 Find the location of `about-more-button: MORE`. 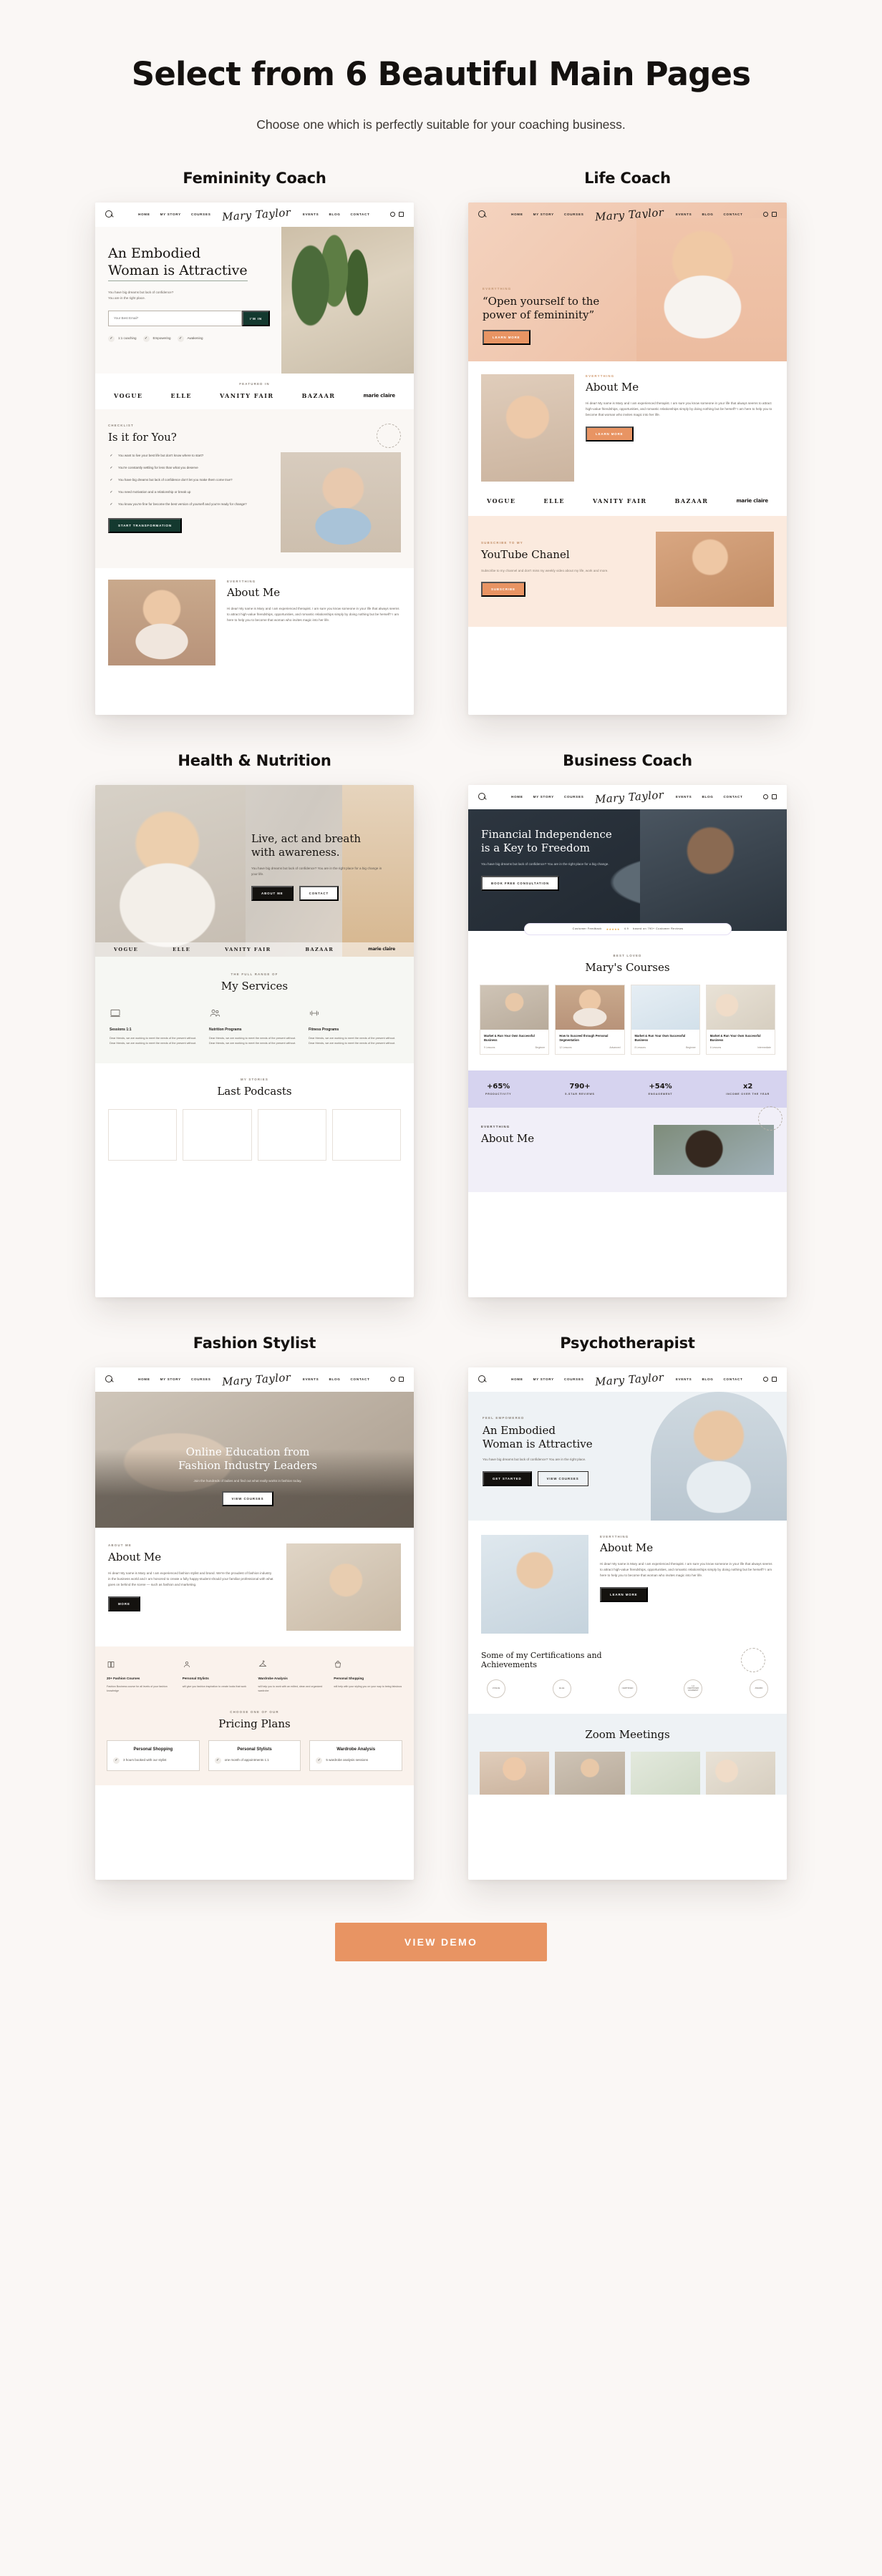

about-more-button: MORE is located at coordinates (124, 1603).